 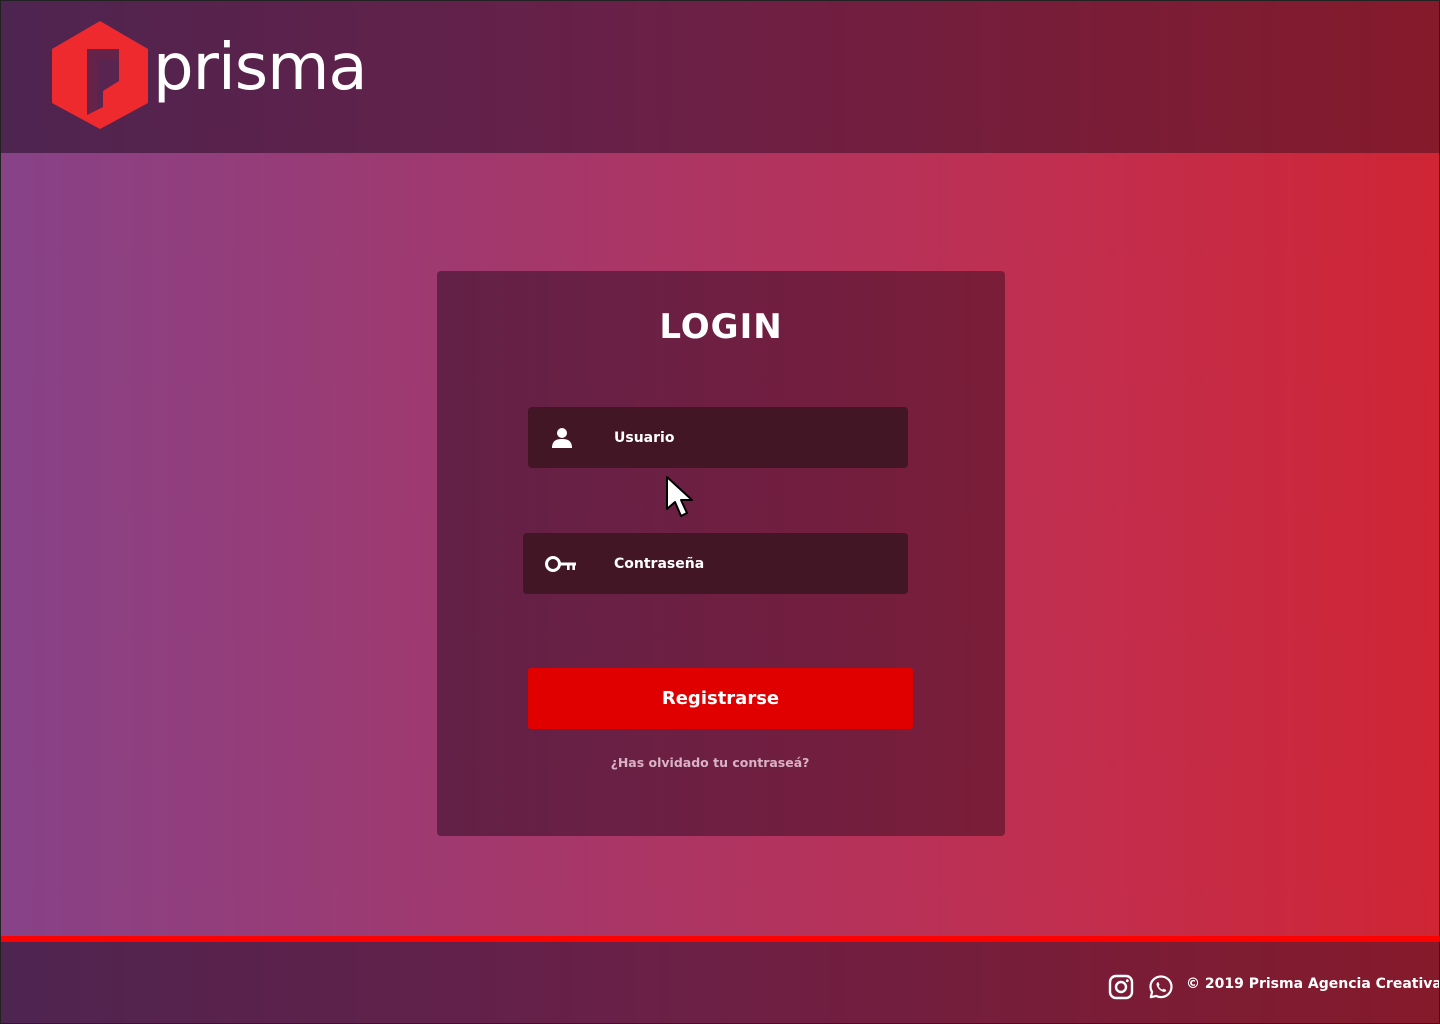 What do you see at coordinates (1161, 987) in the screenshot?
I see `whatsapp-icon` at bounding box center [1161, 987].